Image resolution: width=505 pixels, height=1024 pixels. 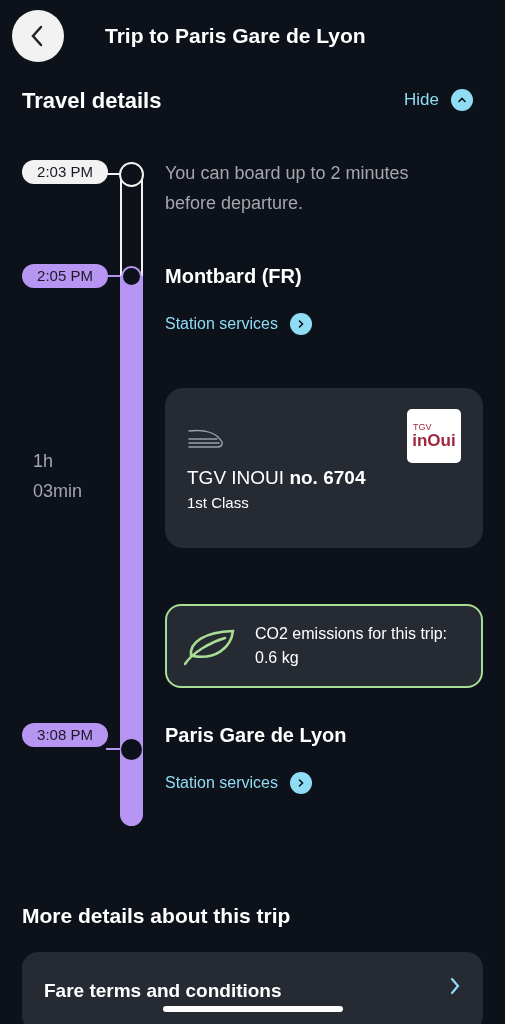 What do you see at coordinates (277, 658) in the screenshot?
I see `co2-value: 0.6 kg` at bounding box center [277, 658].